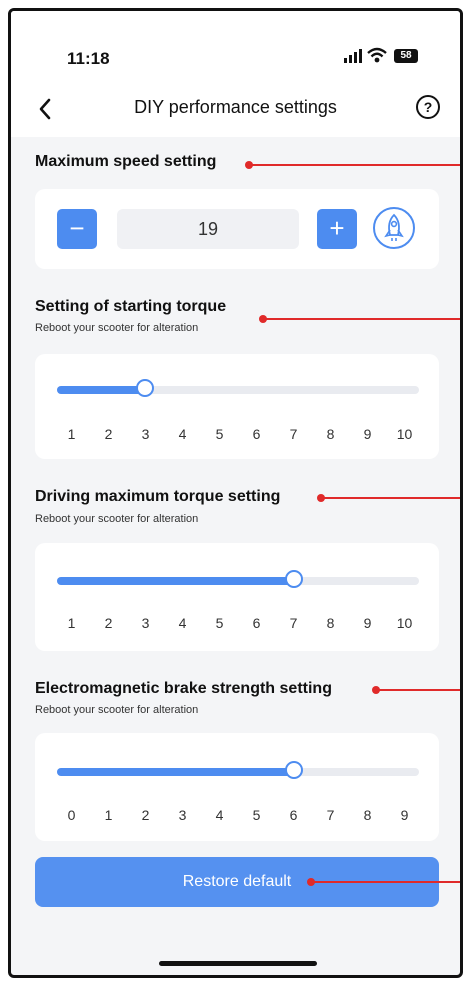  What do you see at coordinates (183, 688) in the screenshot?
I see `brake-strength-title: Electromagnetic brake strength setting` at bounding box center [183, 688].